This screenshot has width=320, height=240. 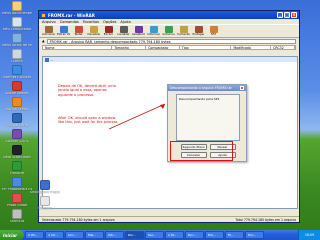 What do you see at coordinates (17, 29) in the screenshot?
I see `desktop-icon-label: Meu computador` at bounding box center [17, 29].